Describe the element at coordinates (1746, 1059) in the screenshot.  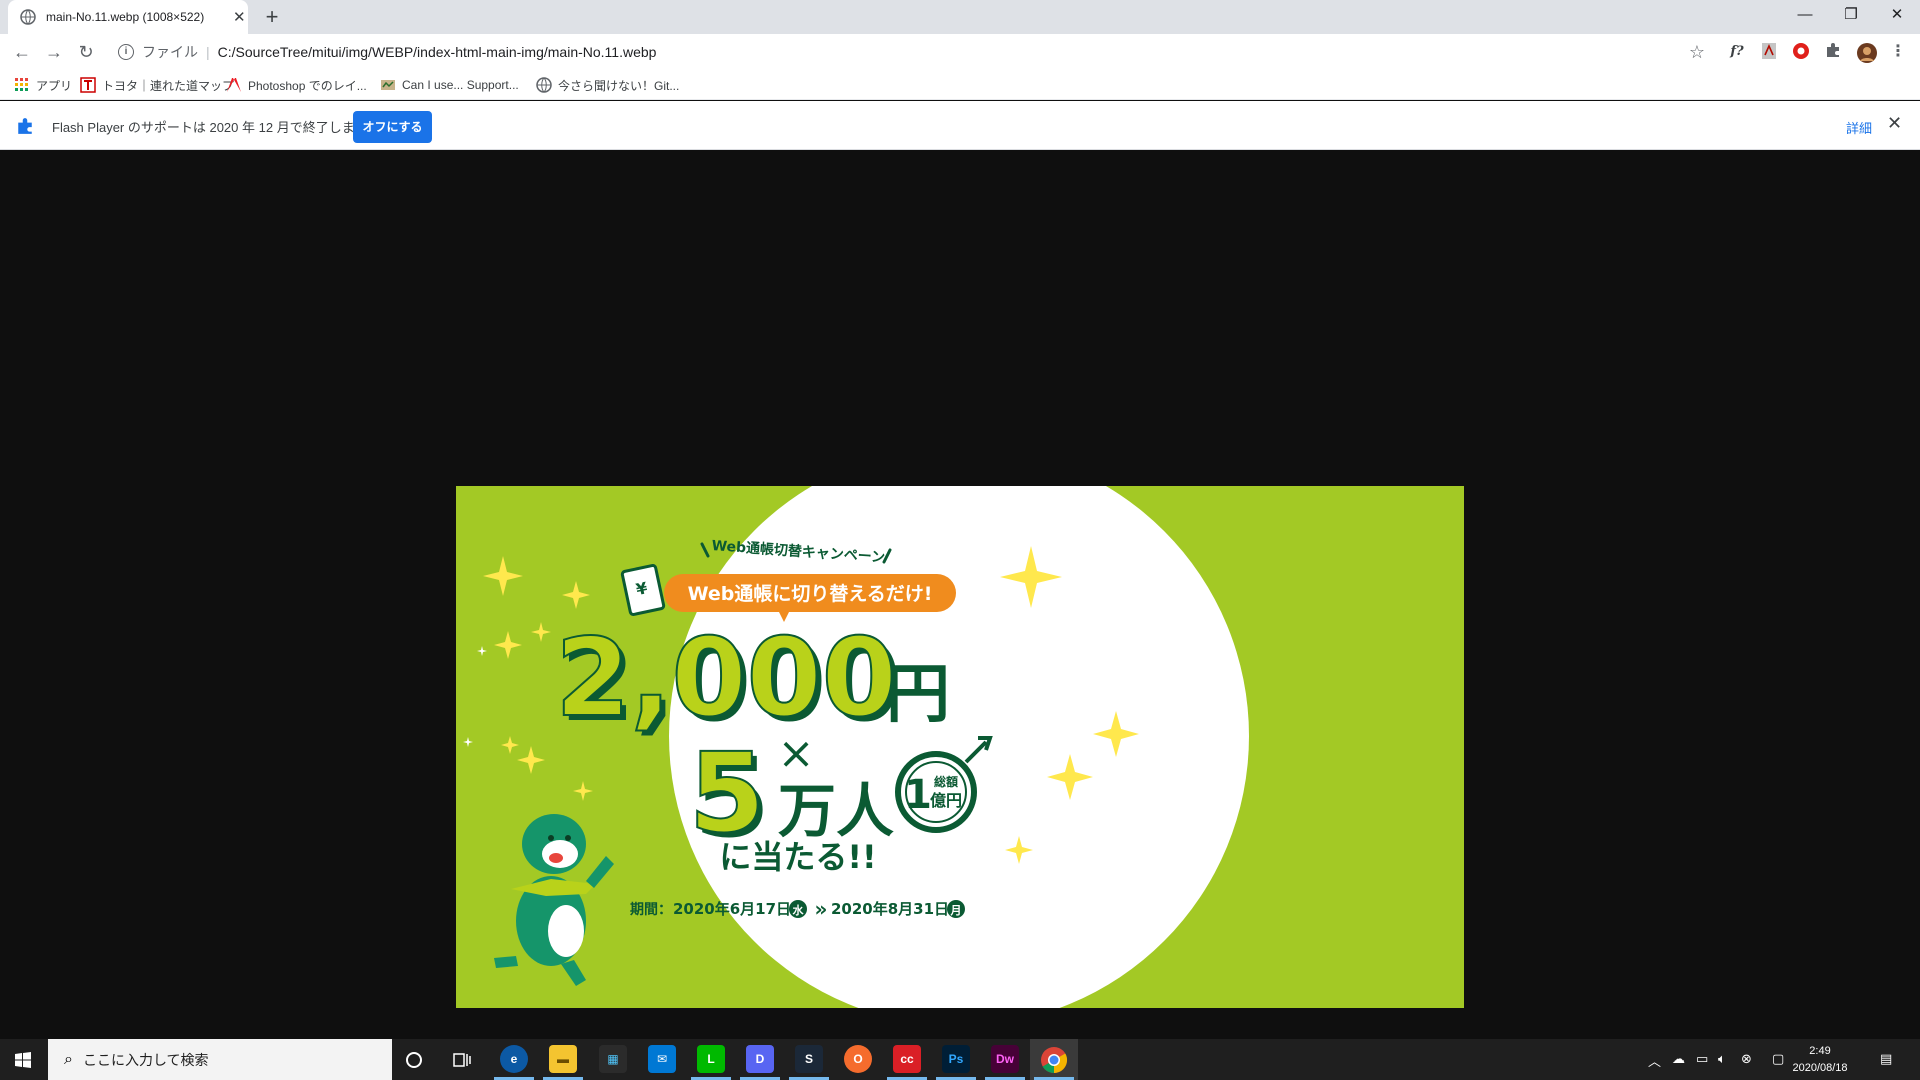
I see `status-x-icon: ⊗` at that location.